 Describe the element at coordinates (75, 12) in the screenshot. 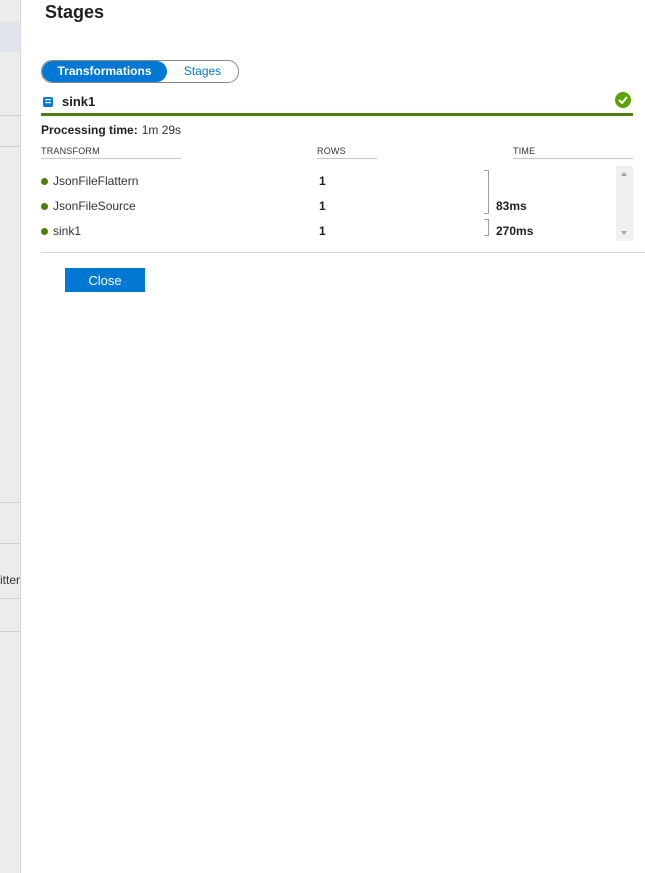

I see `panel-title: Stages` at that location.